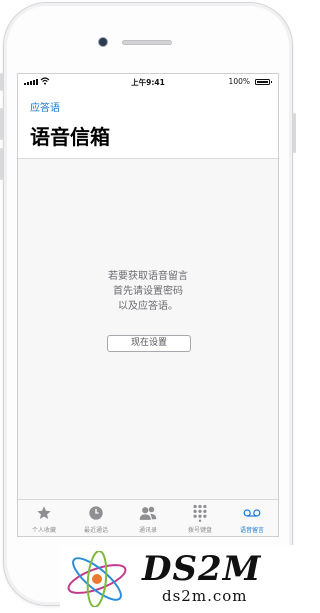 The height and width of the screenshot is (613, 320). What do you see at coordinates (263, 82) in the screenshot?
I see `battery-icon` at bounding box center [263, 82].